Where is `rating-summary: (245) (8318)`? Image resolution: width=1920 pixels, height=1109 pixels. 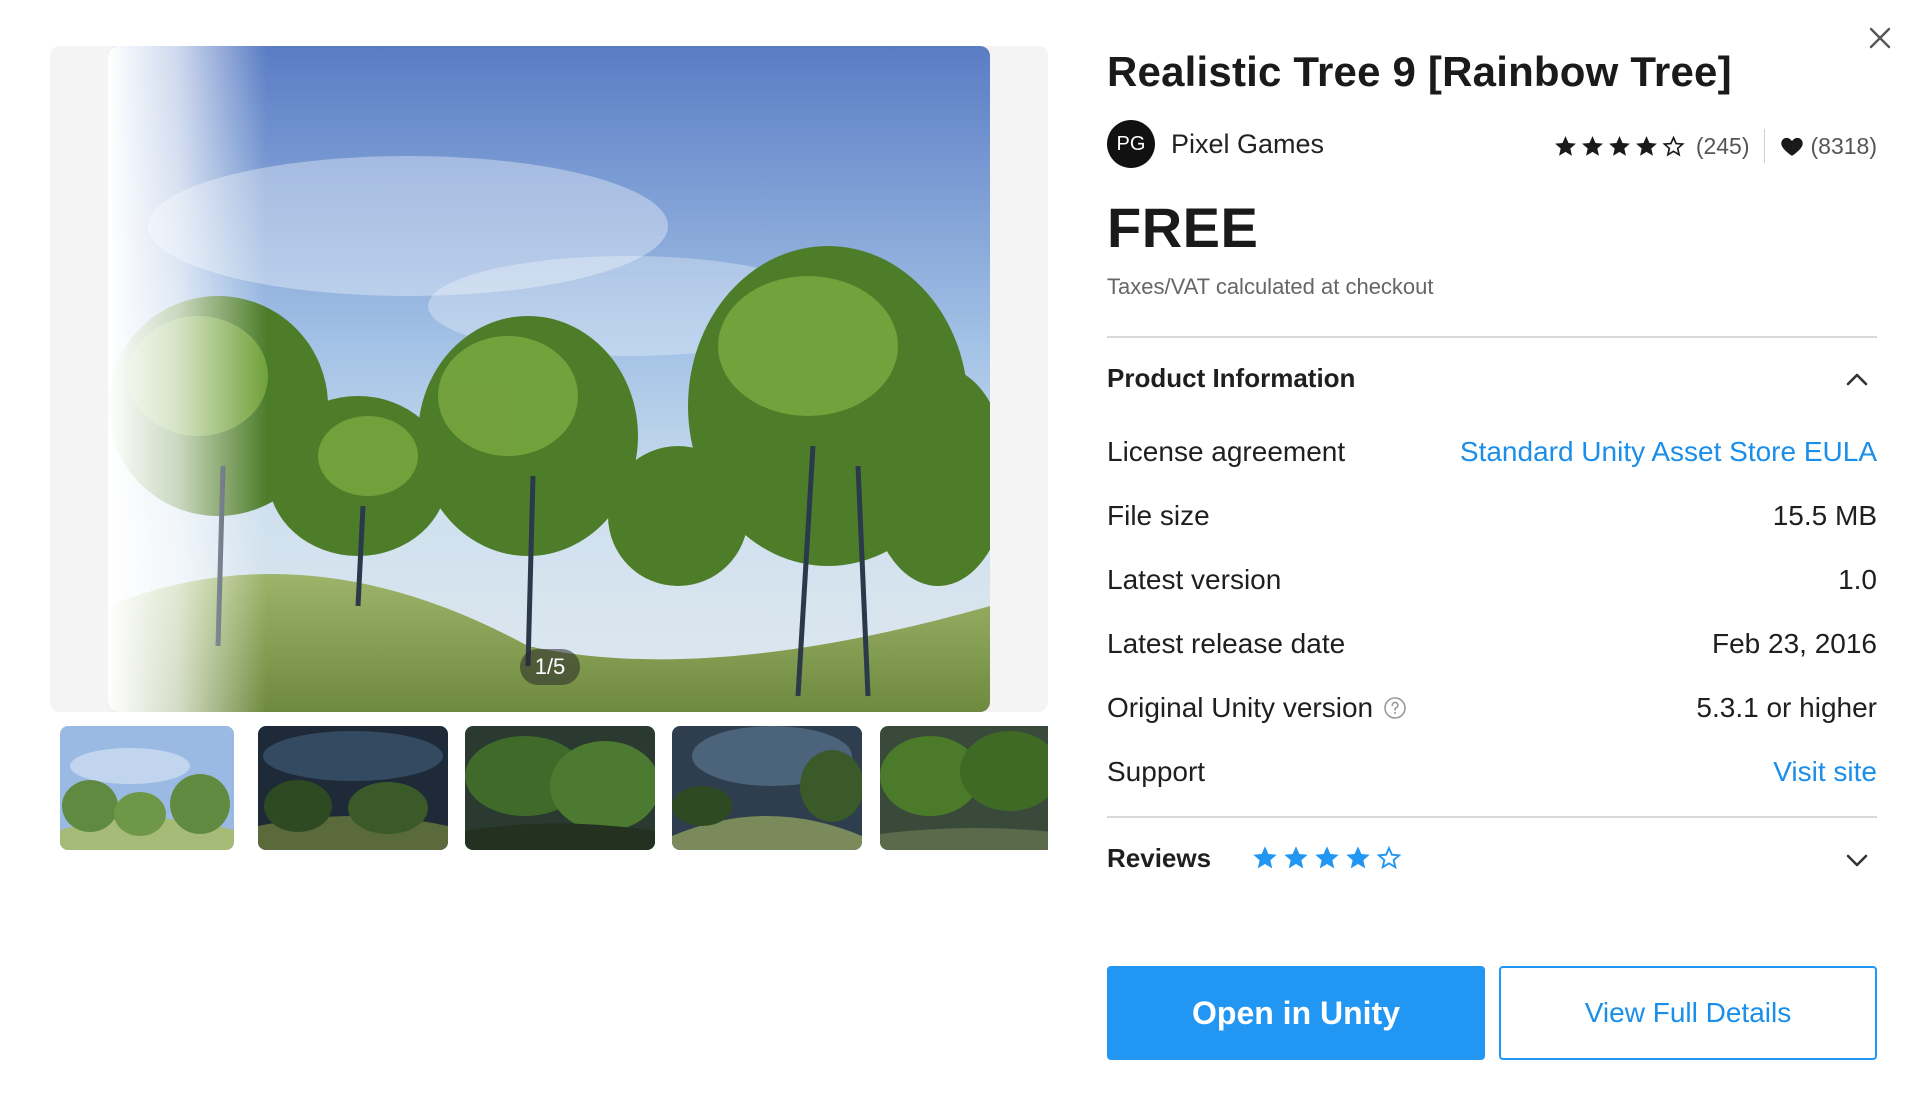 rating-summary: (245) (8318) is located at coordinates (1715, 146).